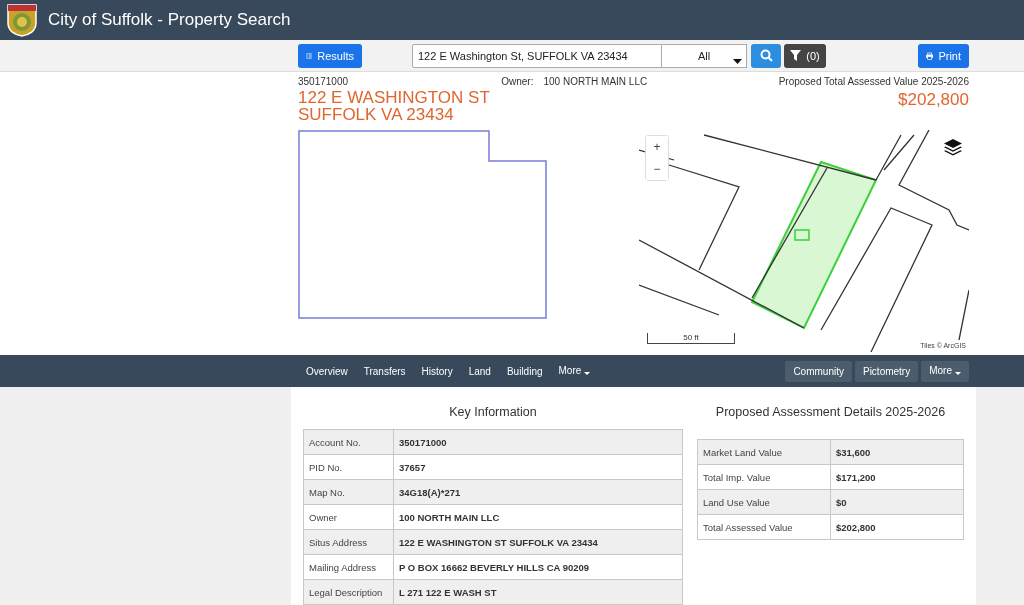  Describe the element at coordinates (348, 442) in the screenshot. I see `field-label: Account No.` at that location.